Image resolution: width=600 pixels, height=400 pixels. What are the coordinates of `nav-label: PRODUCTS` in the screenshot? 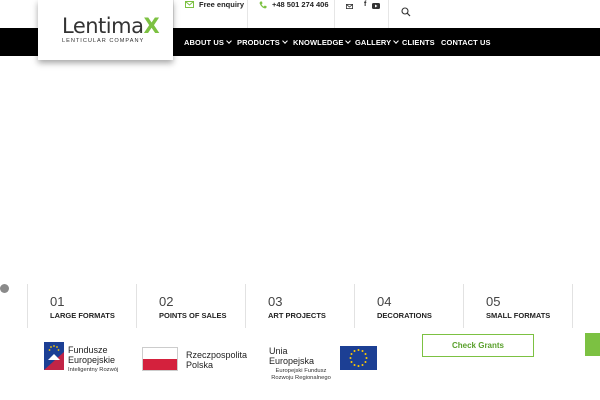 It's located at (258, 42).